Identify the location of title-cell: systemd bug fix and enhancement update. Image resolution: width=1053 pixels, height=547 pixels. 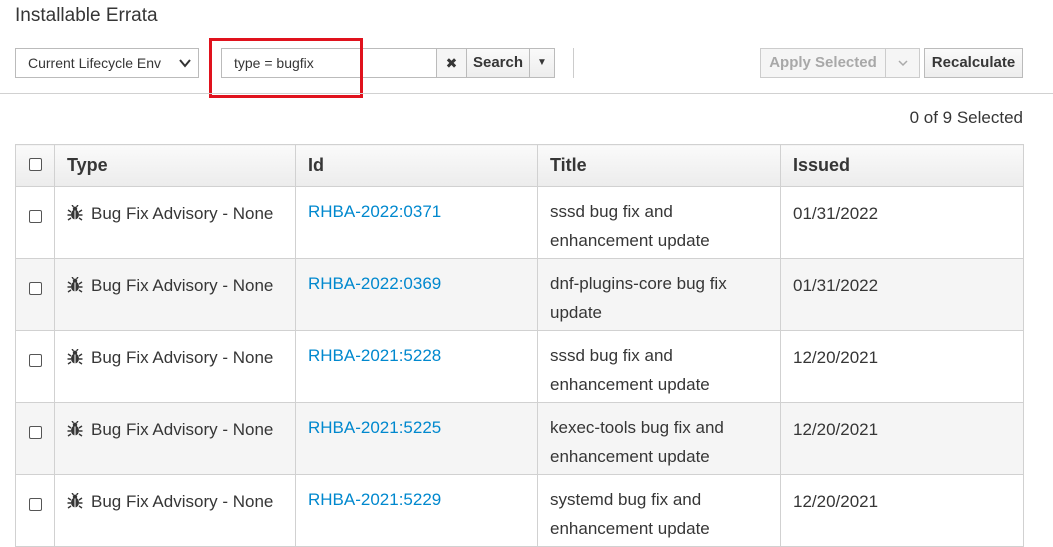
(659, 510).